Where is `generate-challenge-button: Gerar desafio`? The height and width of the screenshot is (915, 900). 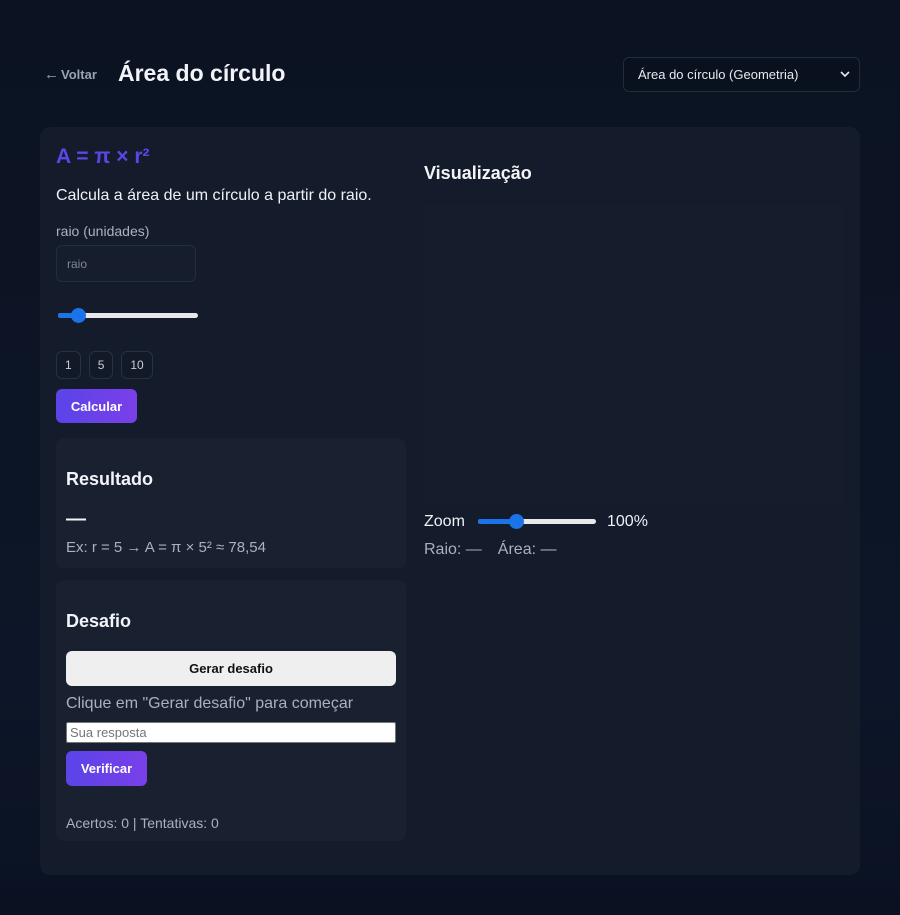 generate-challenge-button: Gerar desafio is located at coordinates (231, 668).